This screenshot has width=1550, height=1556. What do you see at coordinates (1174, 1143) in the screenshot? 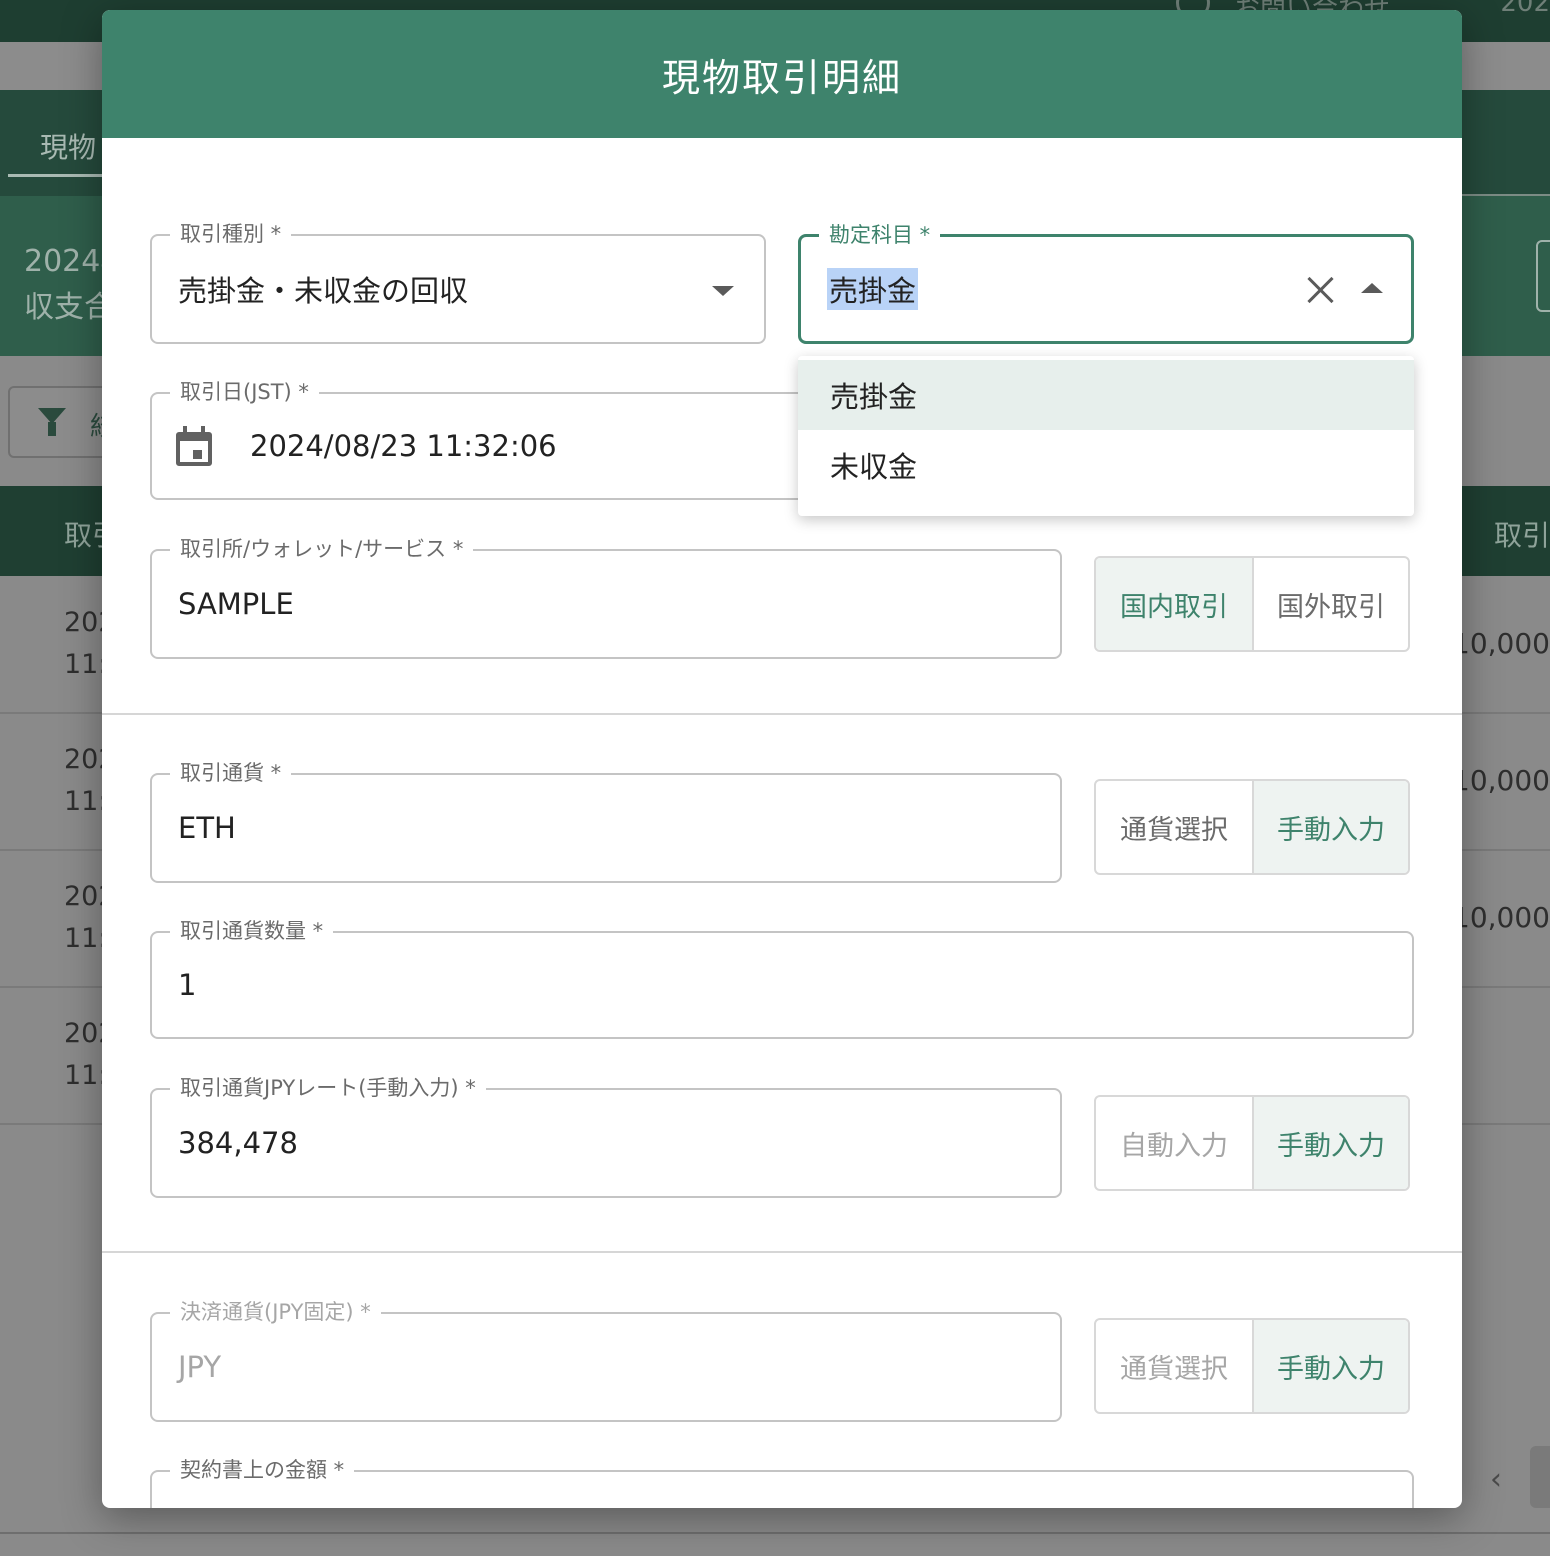
I see `rate-auto-button: 自動入力` at bounding box center [1174, 1143].